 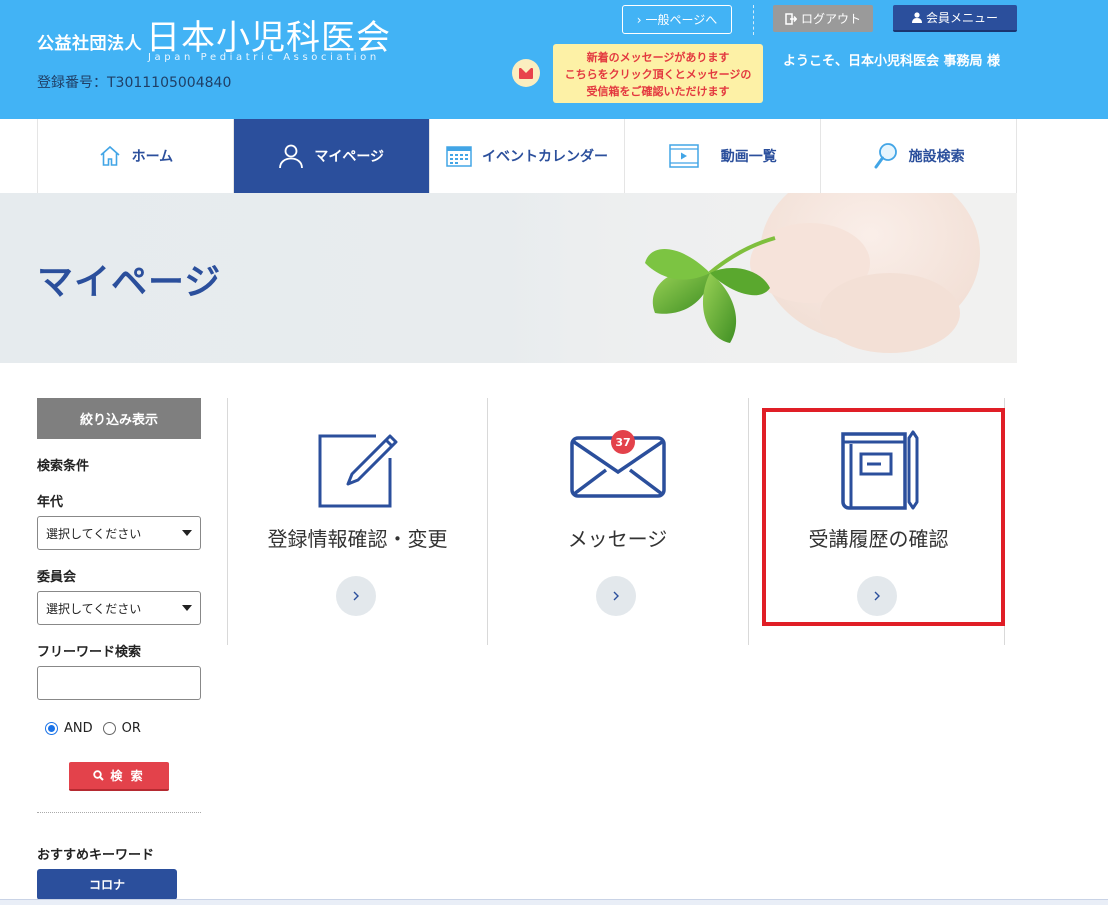 What do you see at coordinates (110, 155) in the screenshot?
I see `home-icon` at bounding box center [110, 155].